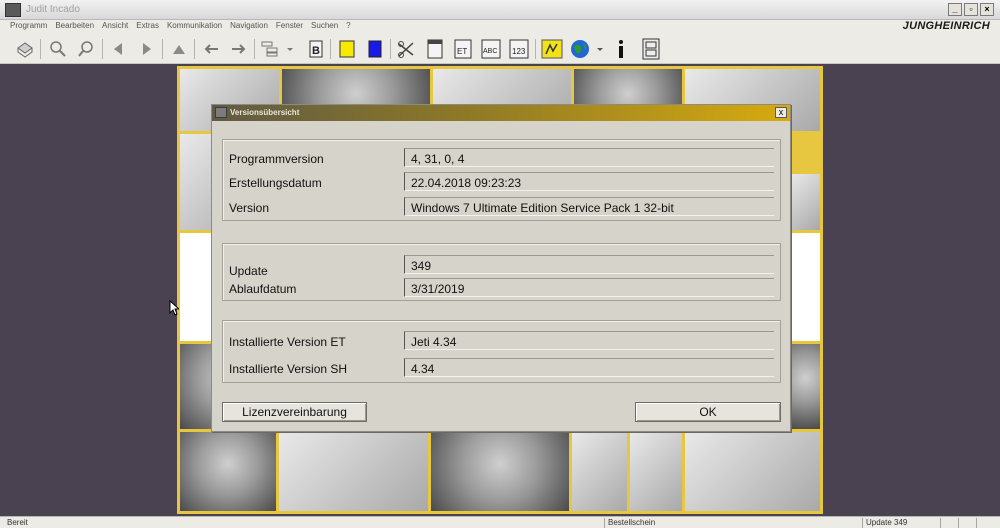 The width and height of the screenshot is (1000, 528). I want to click on up-icon, so click(179, 49).